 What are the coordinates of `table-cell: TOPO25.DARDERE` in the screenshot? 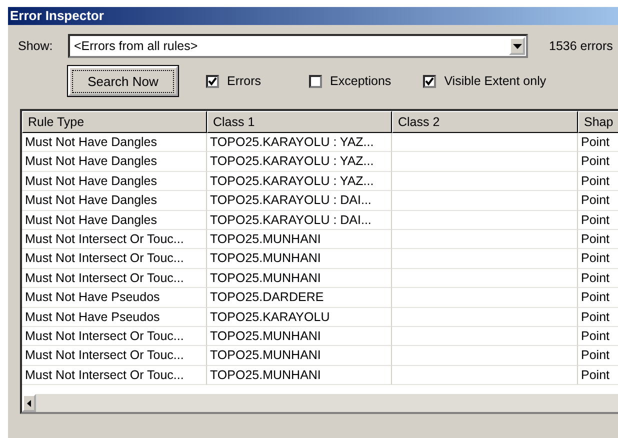 It's located at (299, 298).